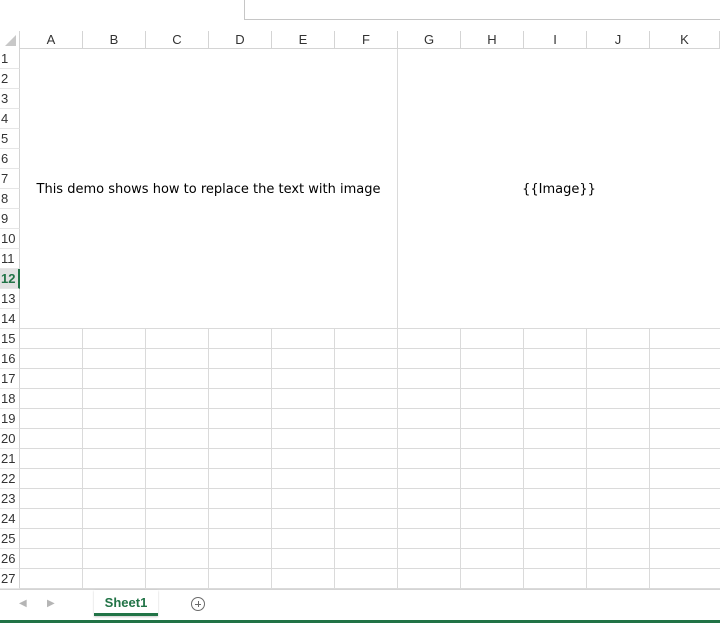 This screenshot has width=720, height=623. What do you see at coordinates (10, 359) in the screenshot?
I see `row-header-16: 16` at bounding box center [10, 359].